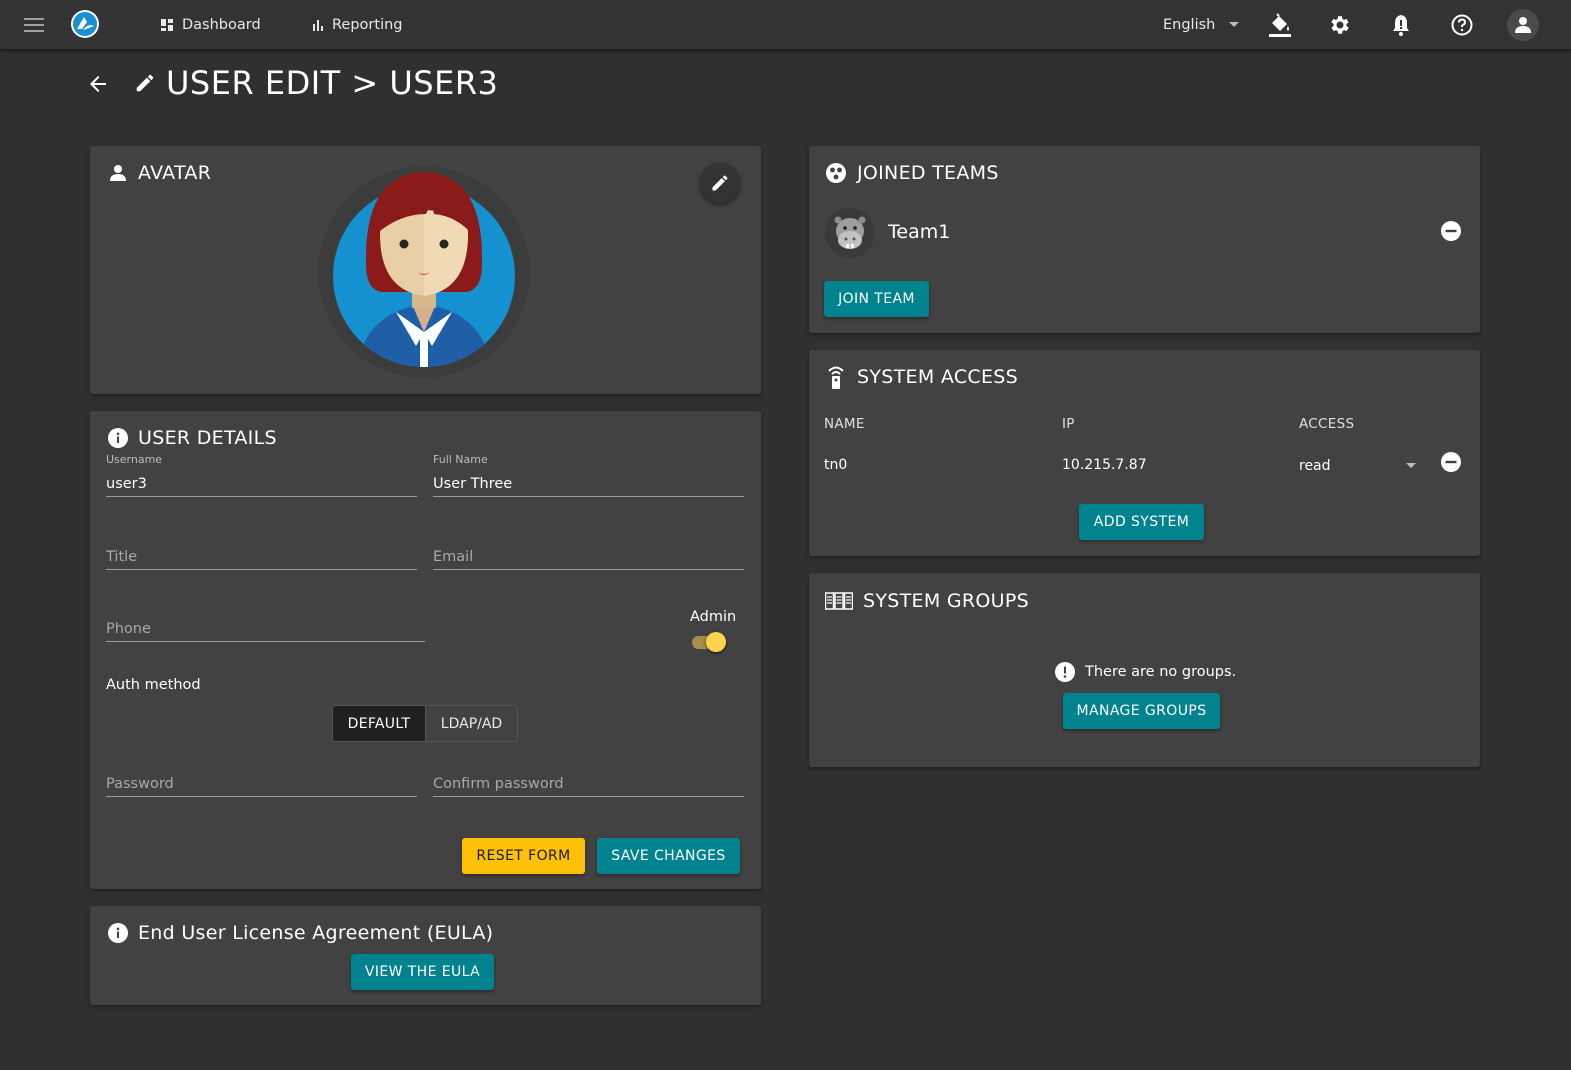 The image size is (1571, 1070). What do you see at coordinates (668, 856) in the screenshot?
I see `save-changes-button: SAVE CHANGES` at bounding box center [668, 856].